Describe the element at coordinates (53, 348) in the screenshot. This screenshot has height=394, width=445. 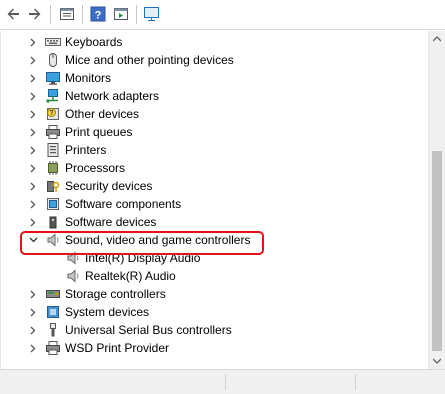
I see `wsd-printer-icon` at that location.